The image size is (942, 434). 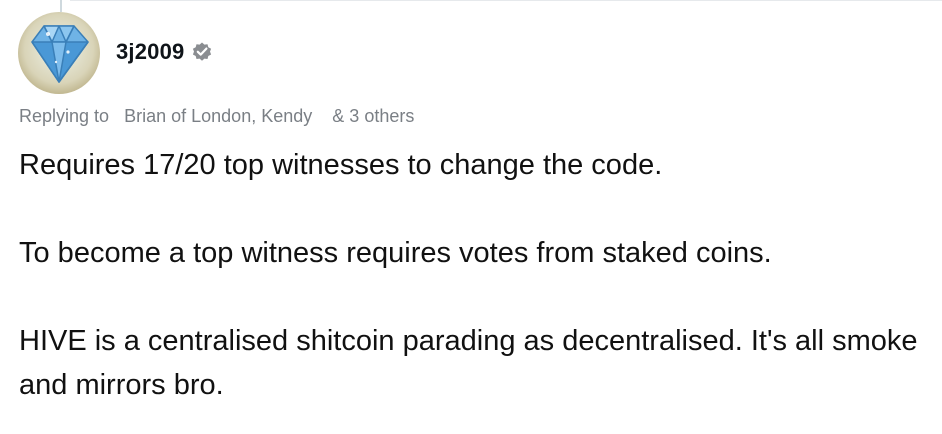 I want to click on tweet-header: 3j2009, so click(x=115, y=53).